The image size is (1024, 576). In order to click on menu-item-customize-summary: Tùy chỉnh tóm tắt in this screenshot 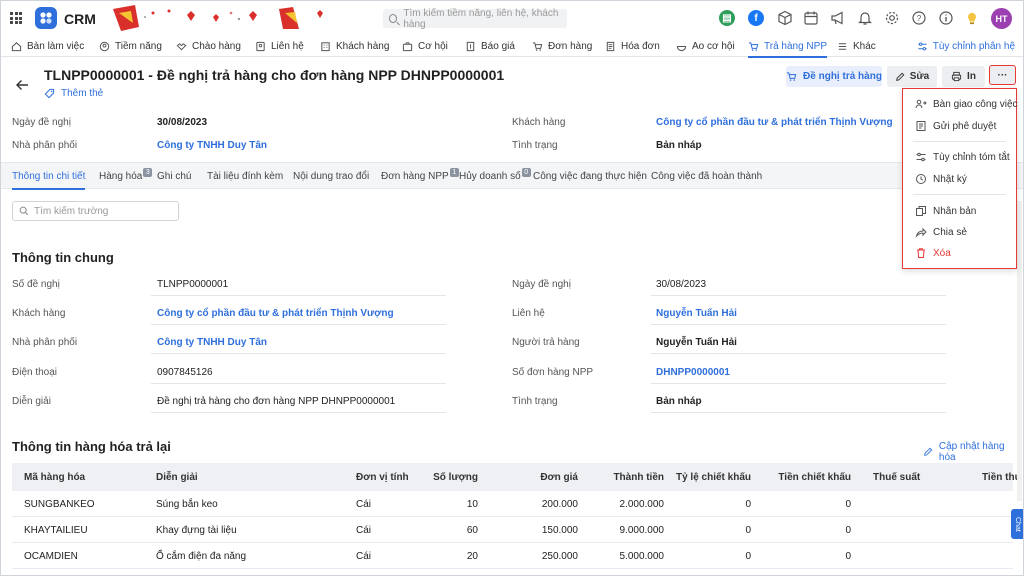, I will do `click(962, 157)`.